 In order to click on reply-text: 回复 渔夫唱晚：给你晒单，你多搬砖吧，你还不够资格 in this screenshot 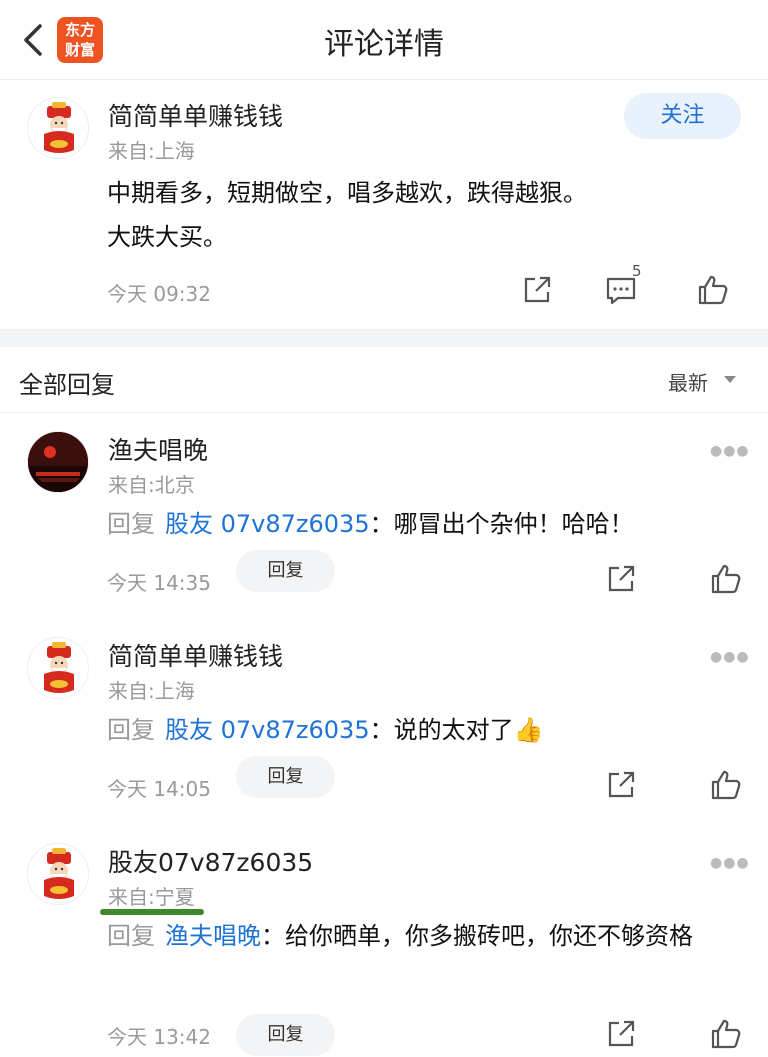, I will do `click(427, 936)`.